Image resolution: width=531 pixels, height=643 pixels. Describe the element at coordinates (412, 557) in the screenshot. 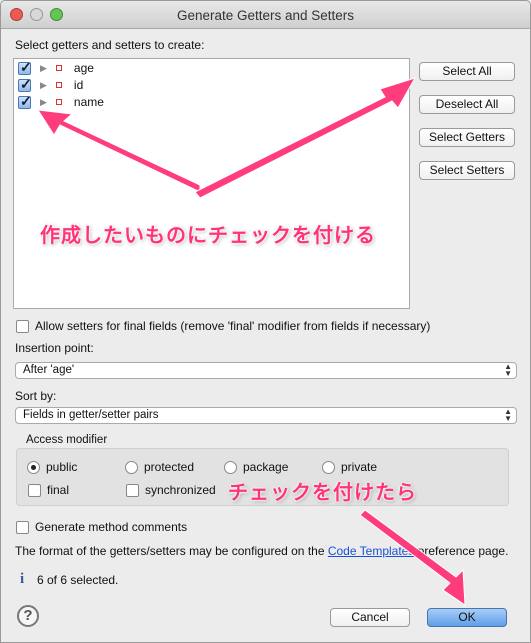

I see `arrow-to-ok` at that location.